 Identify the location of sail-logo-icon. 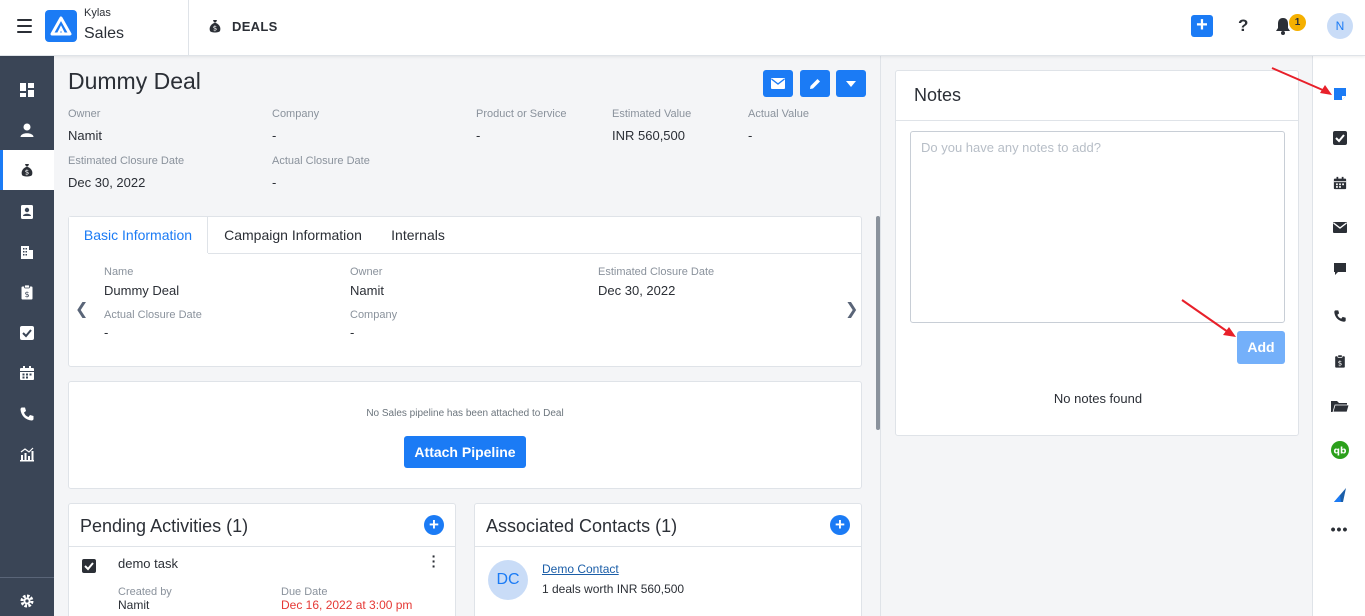
(1339, 495).